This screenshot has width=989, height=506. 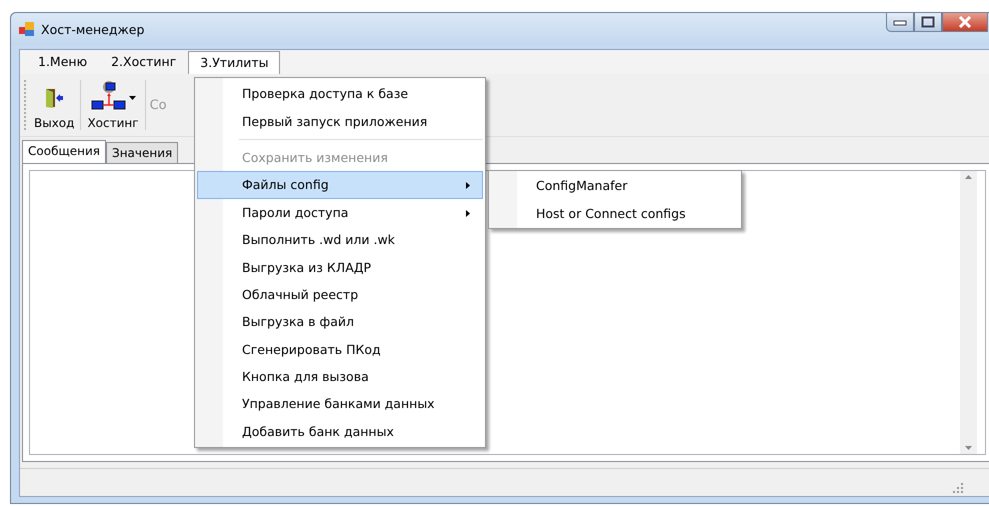 I want to click on menu-item: Выгрузка в файл, so click(x=340, y=322).